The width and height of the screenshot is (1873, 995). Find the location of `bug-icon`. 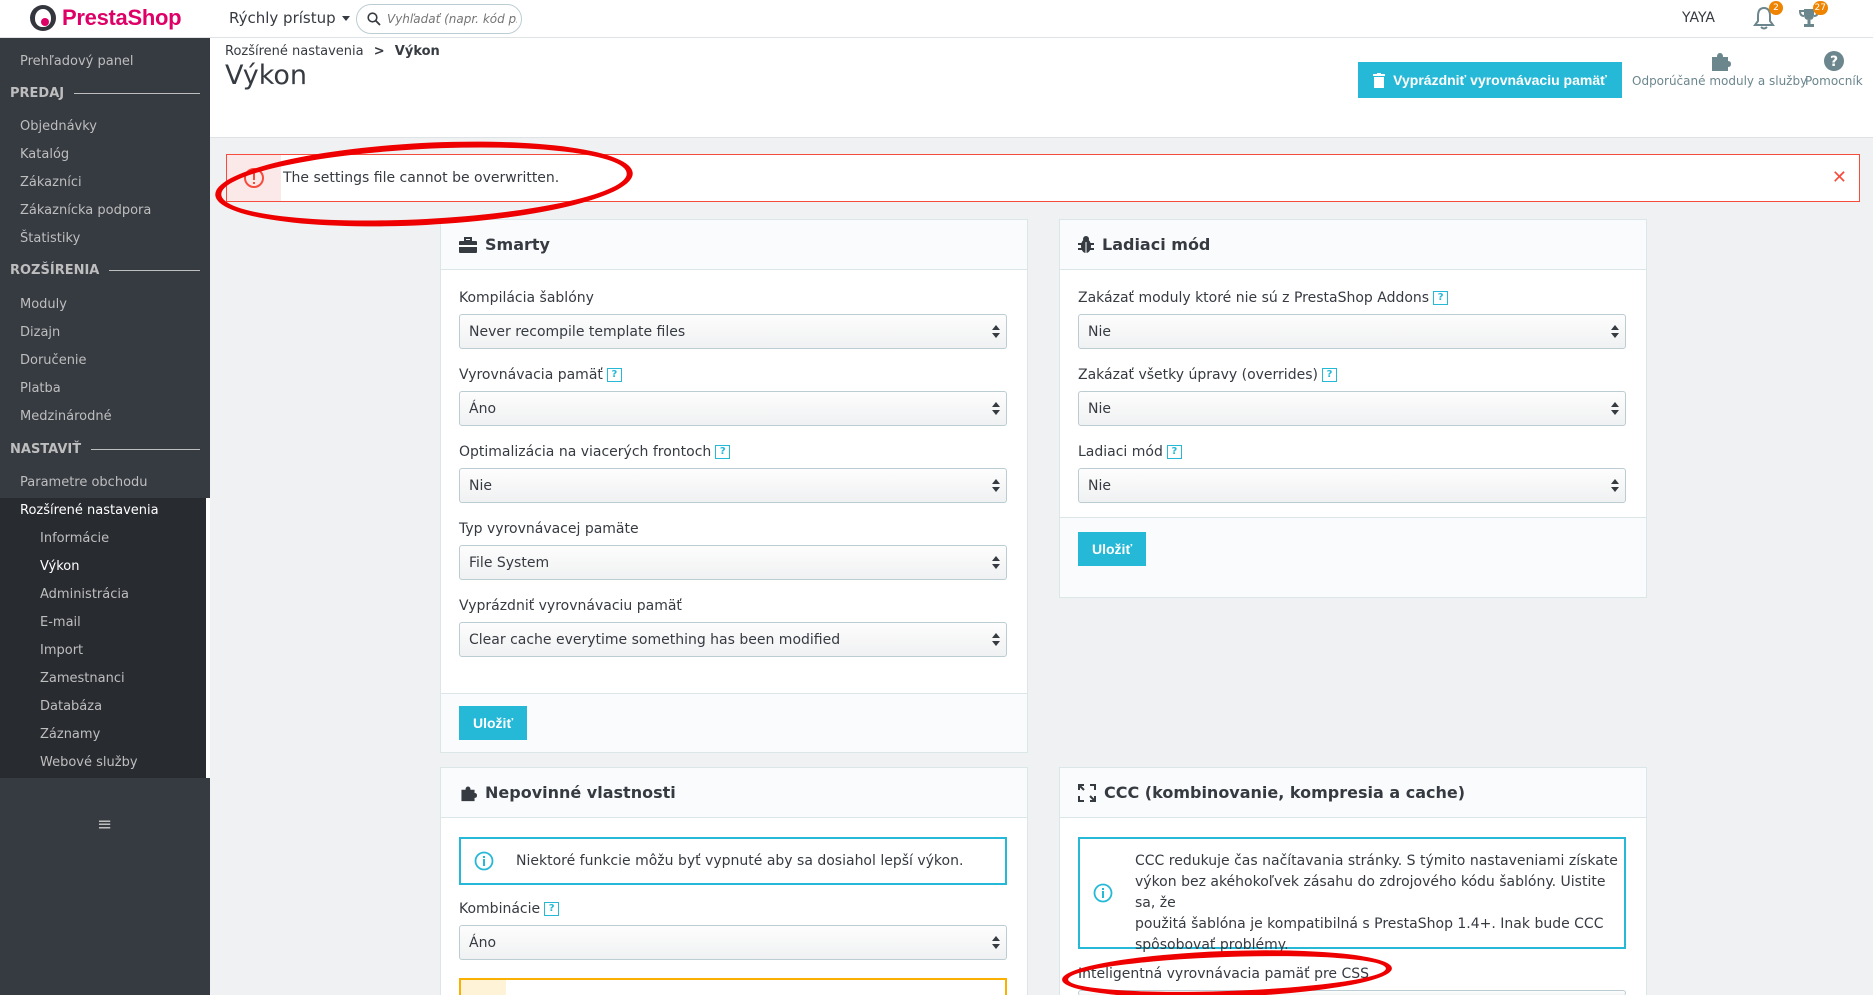

bug-icon is located at coordinates (1086, 244).